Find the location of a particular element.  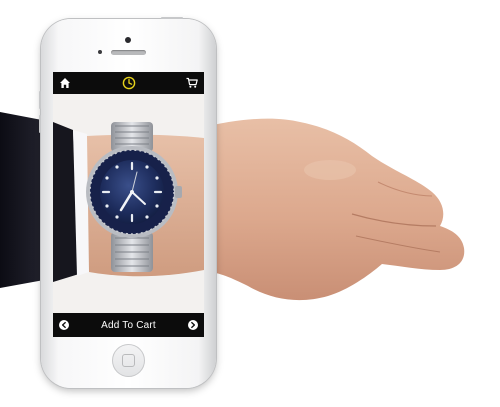

bottom-action-bar: Add To Cart is located at coordinates (128, 325).